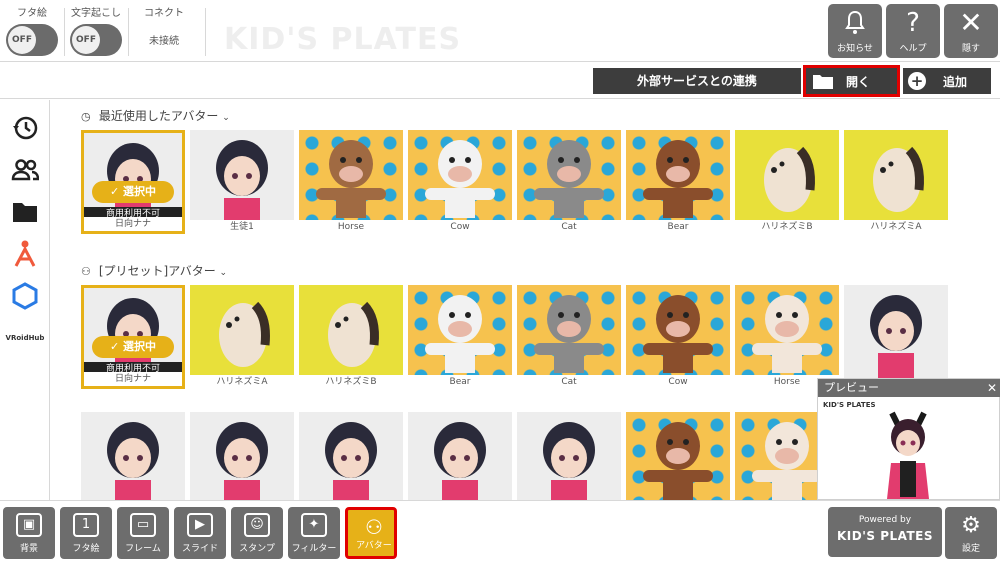  Describe the element at coordinates (314, 525) in the screenshot. I see `filter-icon: ✦` at that location.